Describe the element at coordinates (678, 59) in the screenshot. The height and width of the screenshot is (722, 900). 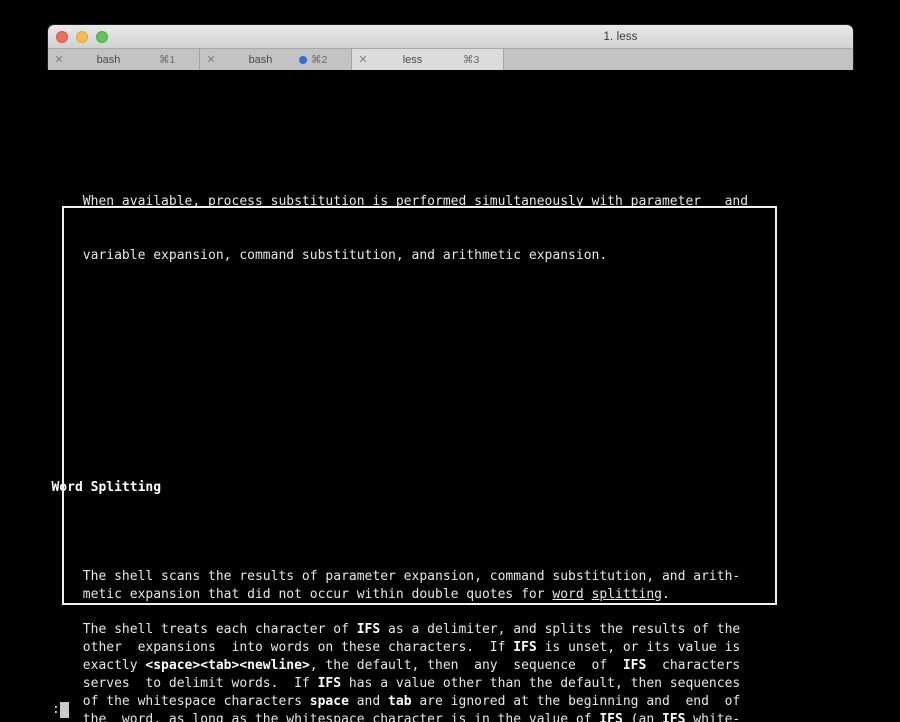
I see `tab-bar-empty-area` at that location.